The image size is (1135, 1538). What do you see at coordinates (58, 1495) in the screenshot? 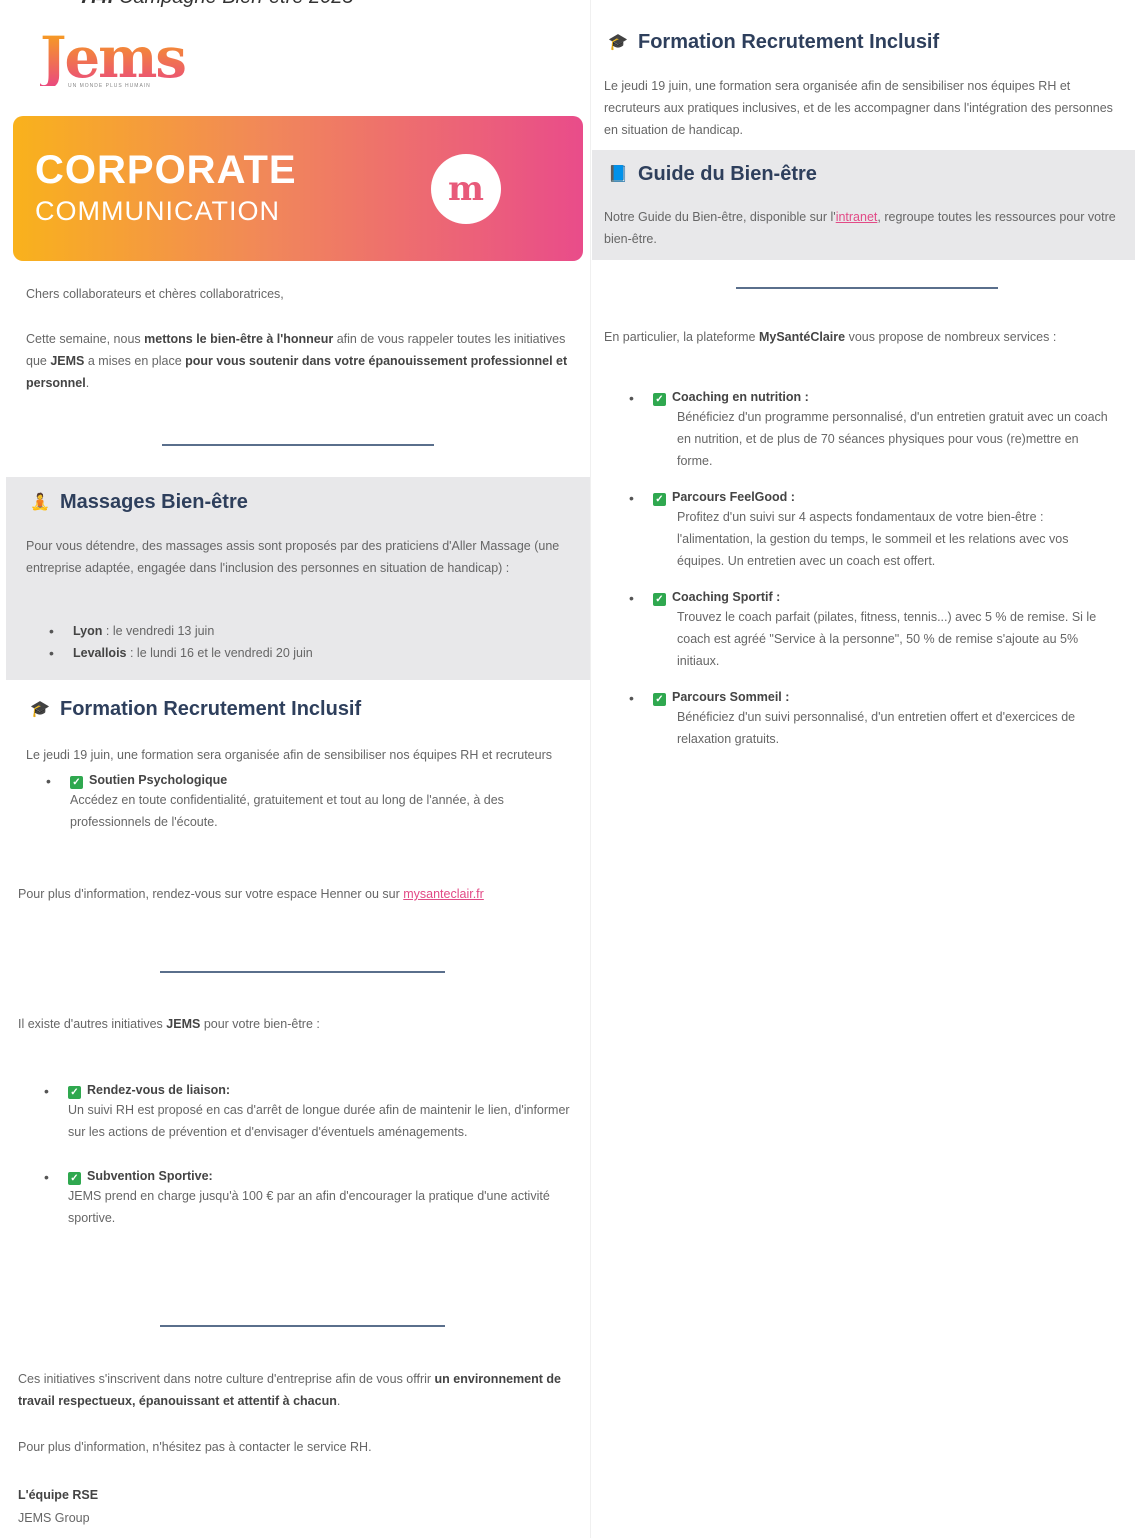
I see `signature-team: L'équipe RSE` at bounding box center [58, 1495].